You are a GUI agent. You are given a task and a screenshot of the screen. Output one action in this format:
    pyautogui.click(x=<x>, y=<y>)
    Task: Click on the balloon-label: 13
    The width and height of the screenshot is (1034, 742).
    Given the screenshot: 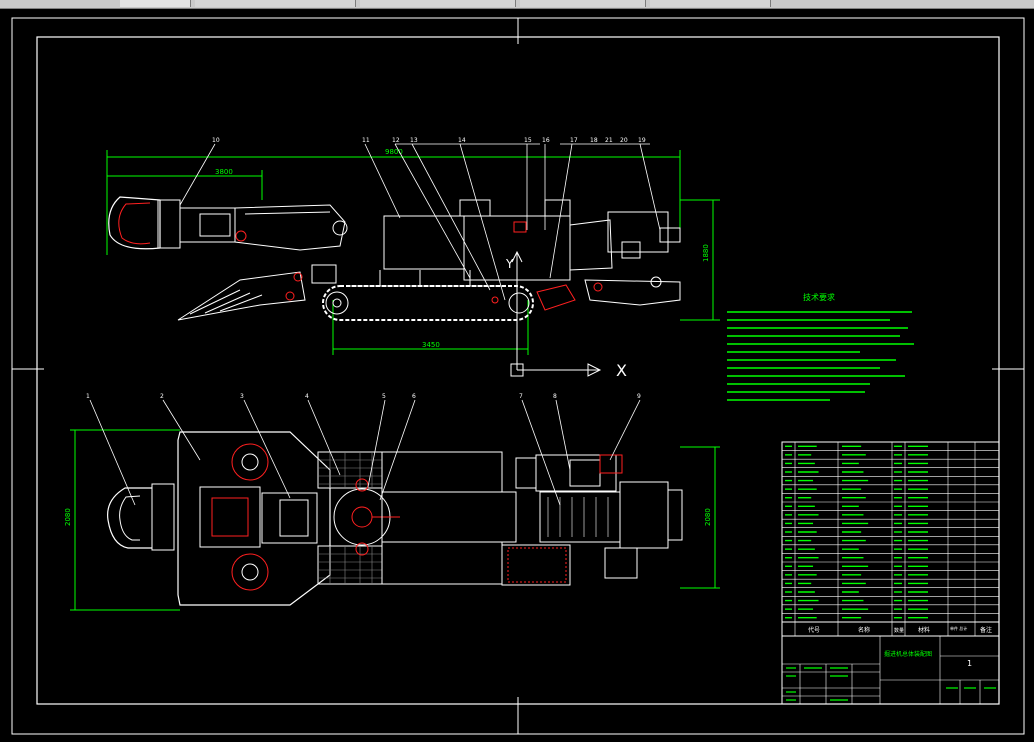 What is the action you would take?
    pyautogui.click(x=414, y=140)
    